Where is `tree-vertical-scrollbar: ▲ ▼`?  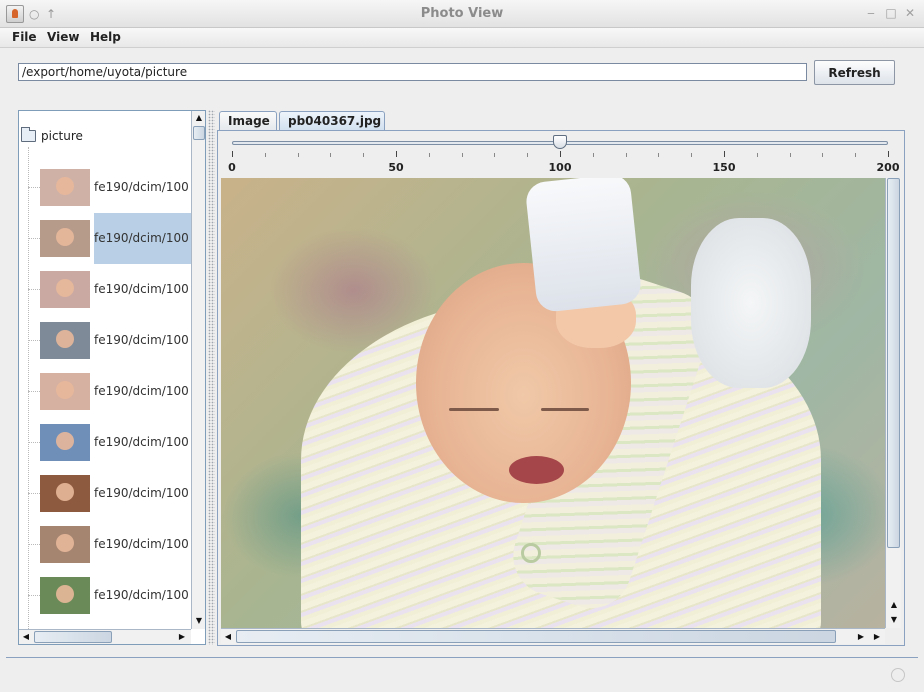 tree-vertical-scrollbar: ▲ ▼ is located at coordinates (198, 370).